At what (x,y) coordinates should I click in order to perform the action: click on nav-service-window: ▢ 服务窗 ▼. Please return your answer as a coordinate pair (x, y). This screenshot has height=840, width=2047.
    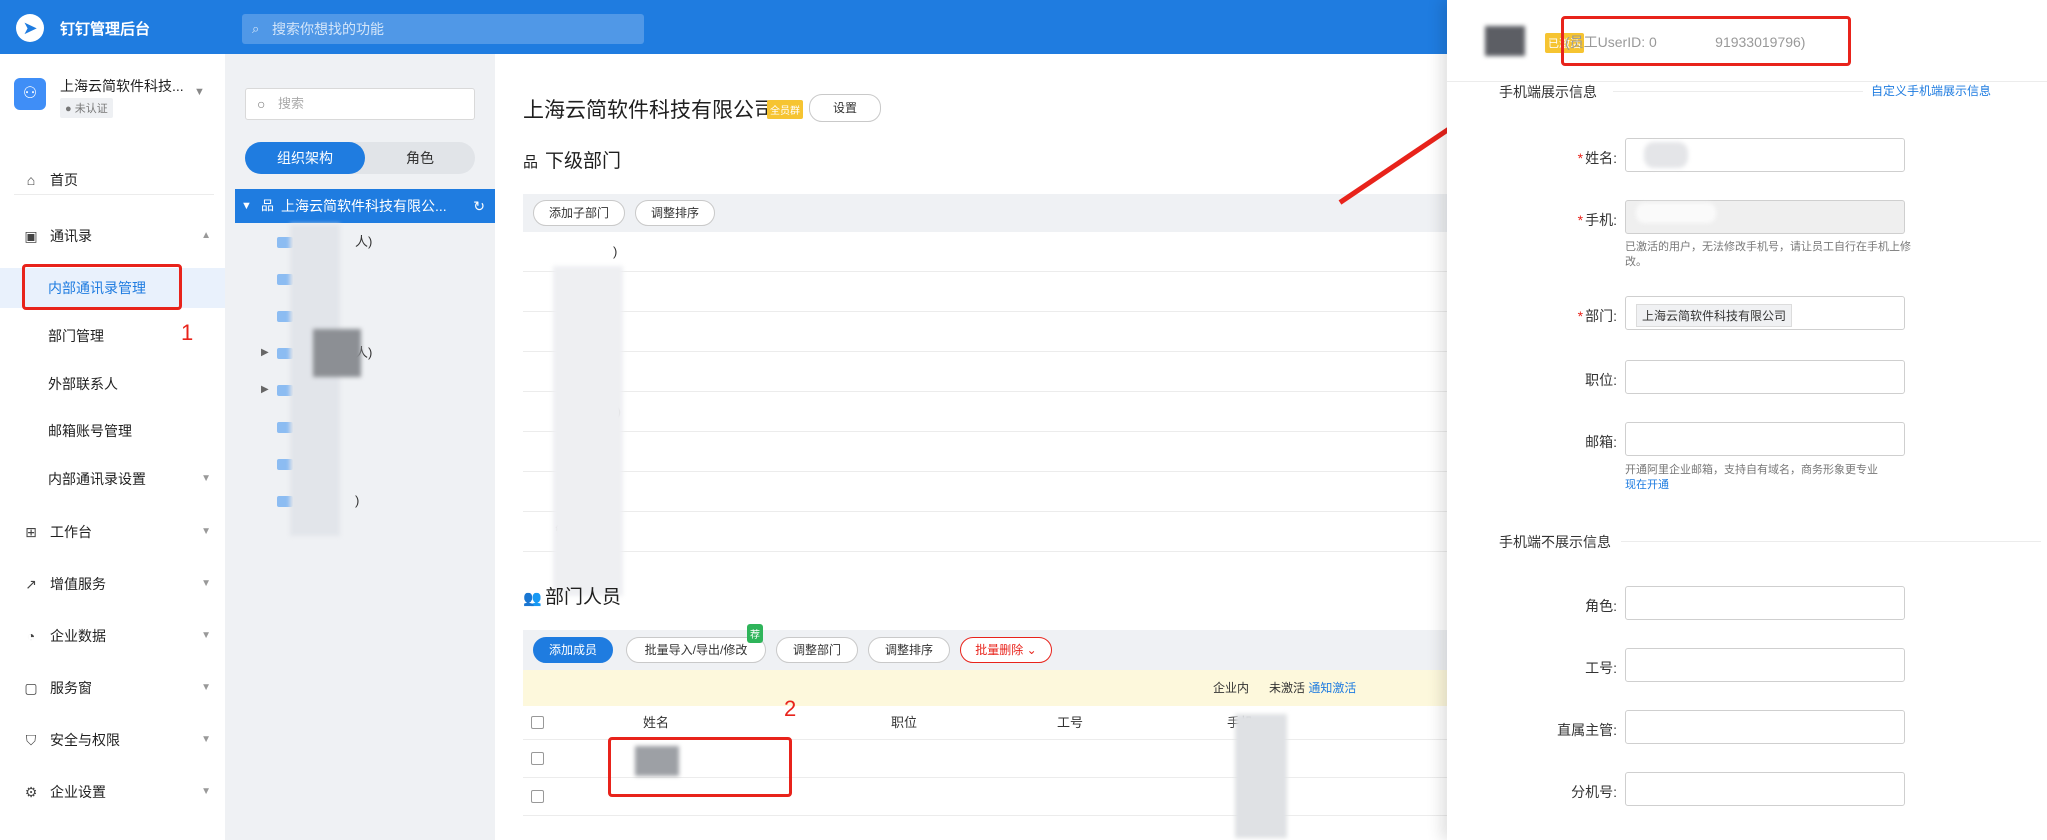
    Looking at the image, I should click on (112, 688).